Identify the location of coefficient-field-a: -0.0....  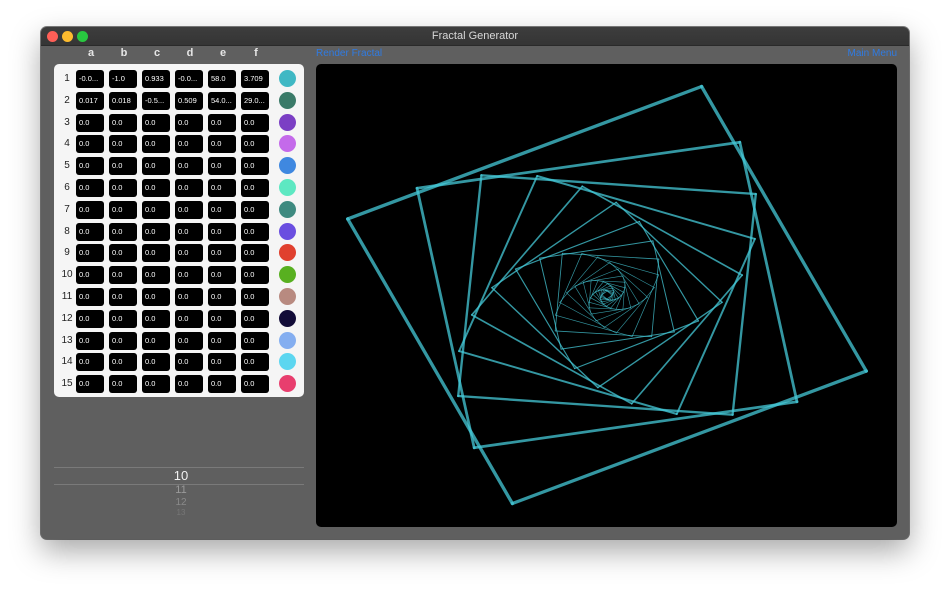
(90, 79).